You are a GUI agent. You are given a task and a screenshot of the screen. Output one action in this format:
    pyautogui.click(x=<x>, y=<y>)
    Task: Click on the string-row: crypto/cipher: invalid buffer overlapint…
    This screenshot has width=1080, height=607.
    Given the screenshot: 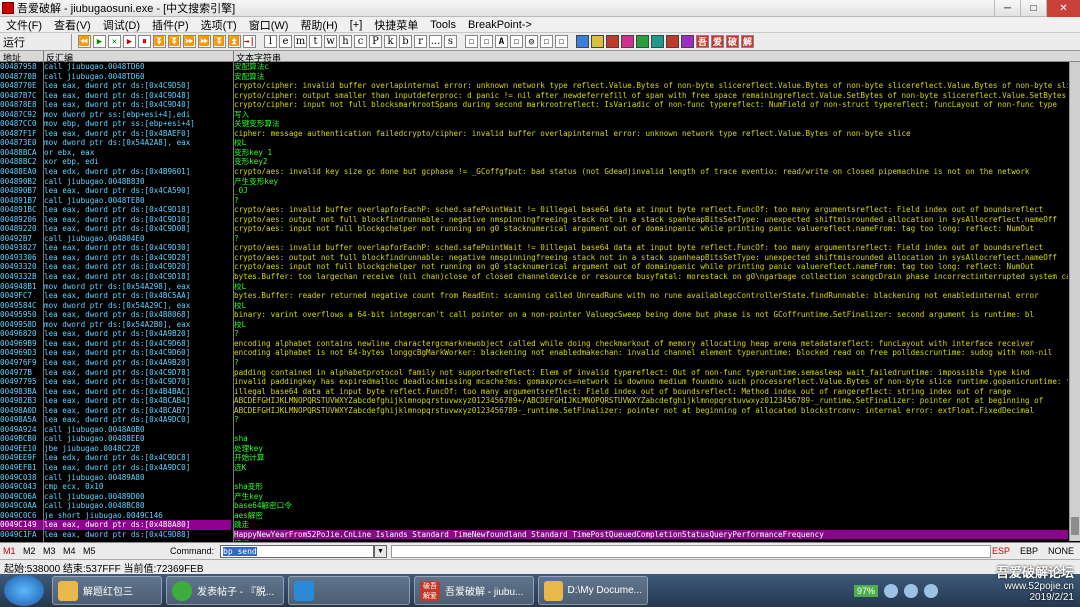 What is the action you would take?
    pyautogui.click(x=651, y=86)
    